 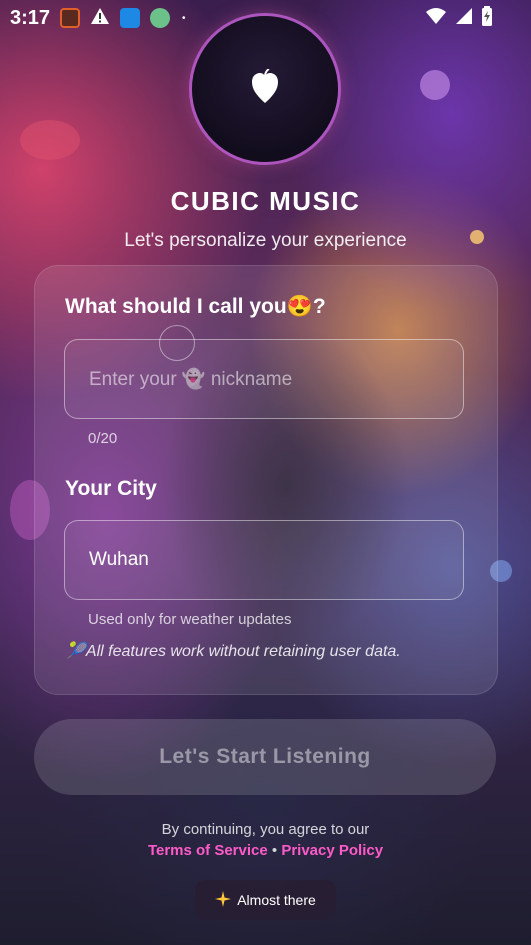 I want to click on nickname-input: Enter your 👻 nickname, so click(x=264, y=379).